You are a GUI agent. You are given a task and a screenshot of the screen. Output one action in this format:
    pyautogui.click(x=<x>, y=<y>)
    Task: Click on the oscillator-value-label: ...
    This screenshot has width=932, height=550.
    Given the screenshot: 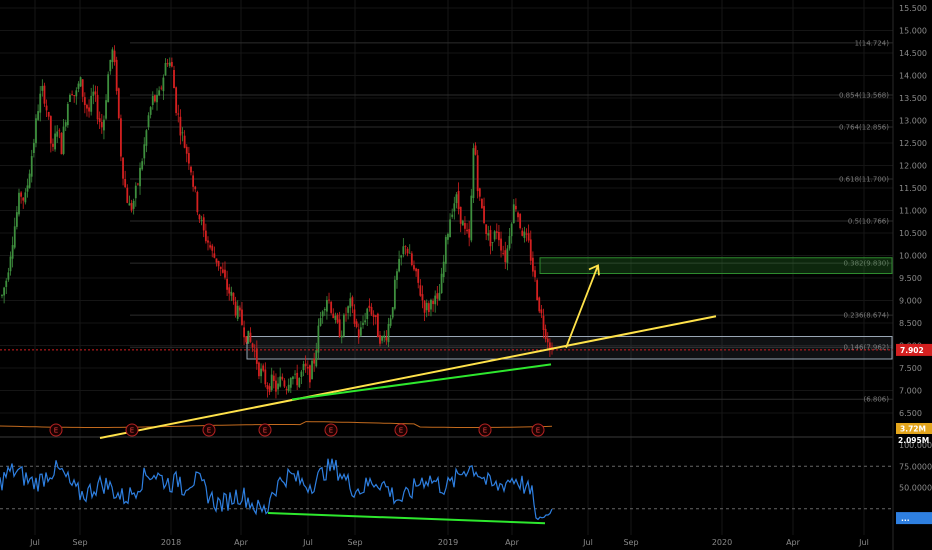 What is the action you would take?
    pyautogui.click(x=905, y=518)
    